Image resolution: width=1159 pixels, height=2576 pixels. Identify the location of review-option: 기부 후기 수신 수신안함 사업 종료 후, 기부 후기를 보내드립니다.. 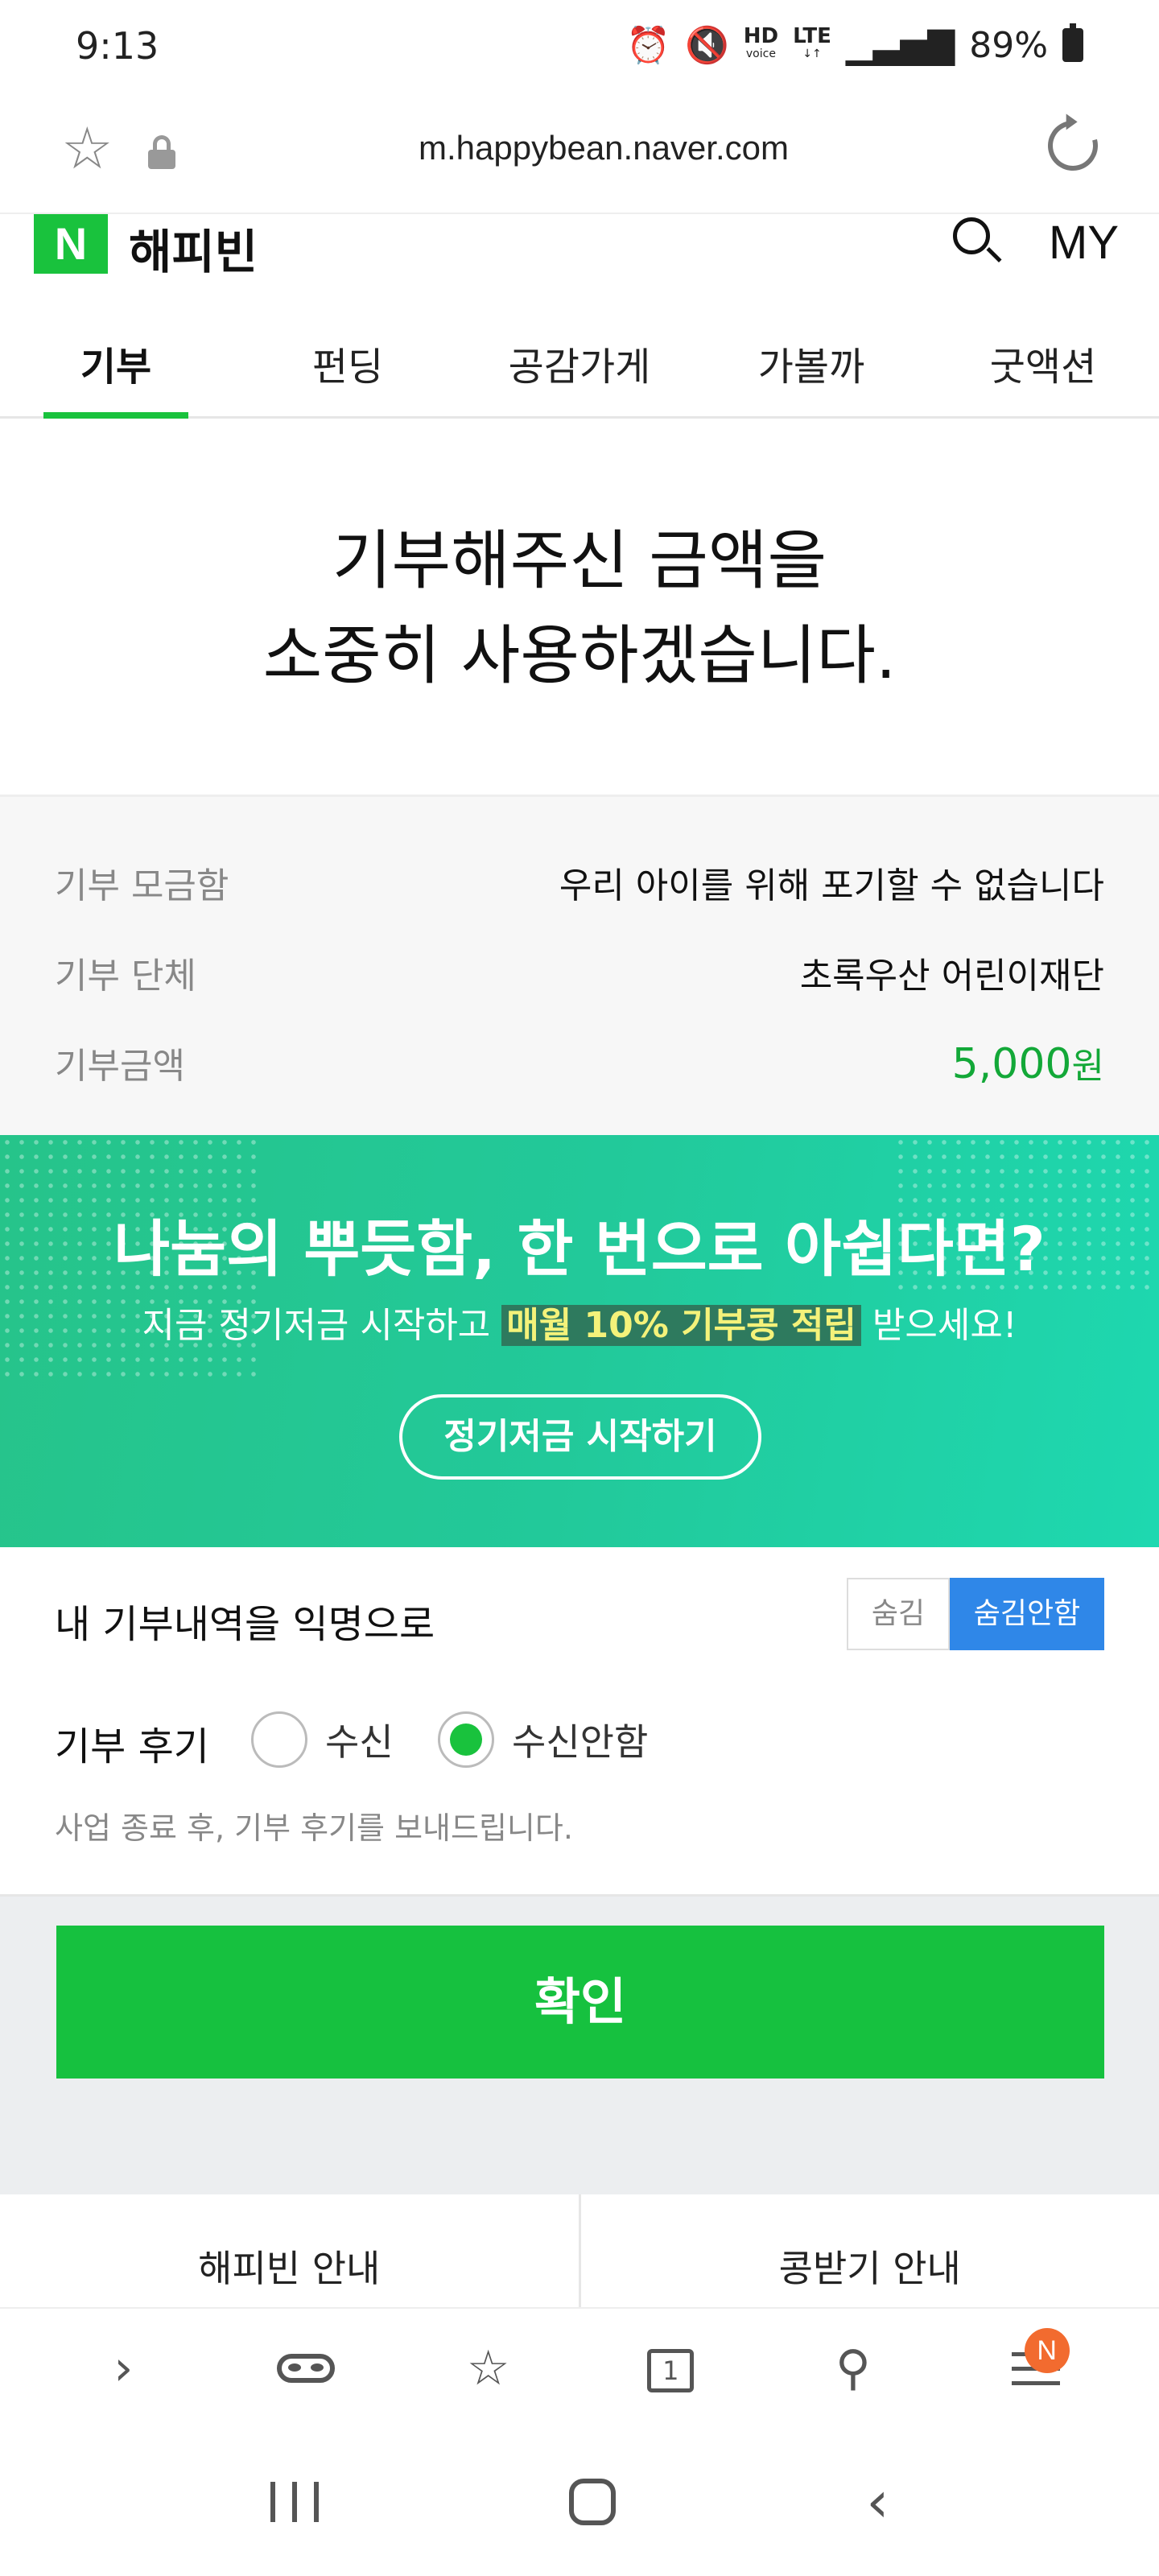
(579, 1790).